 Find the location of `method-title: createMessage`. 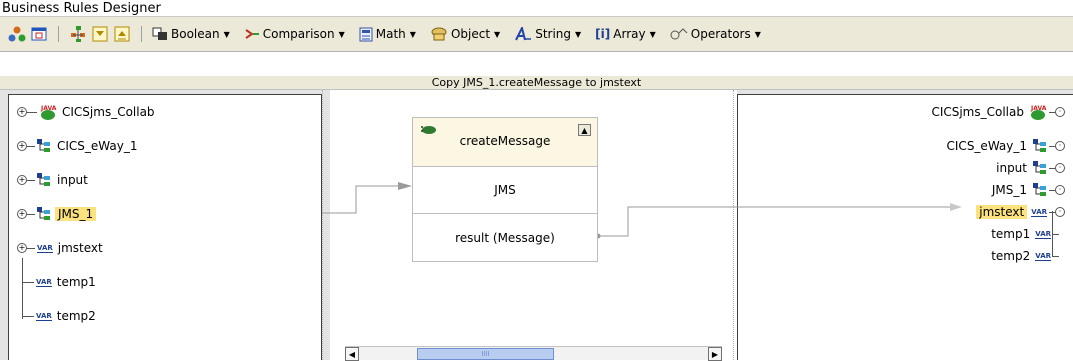

method-title: createMessage is located at coordinates (505, 141).